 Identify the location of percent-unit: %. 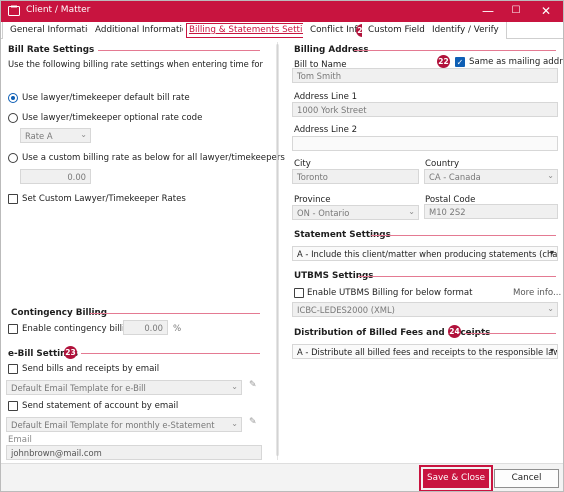
(177, 329).